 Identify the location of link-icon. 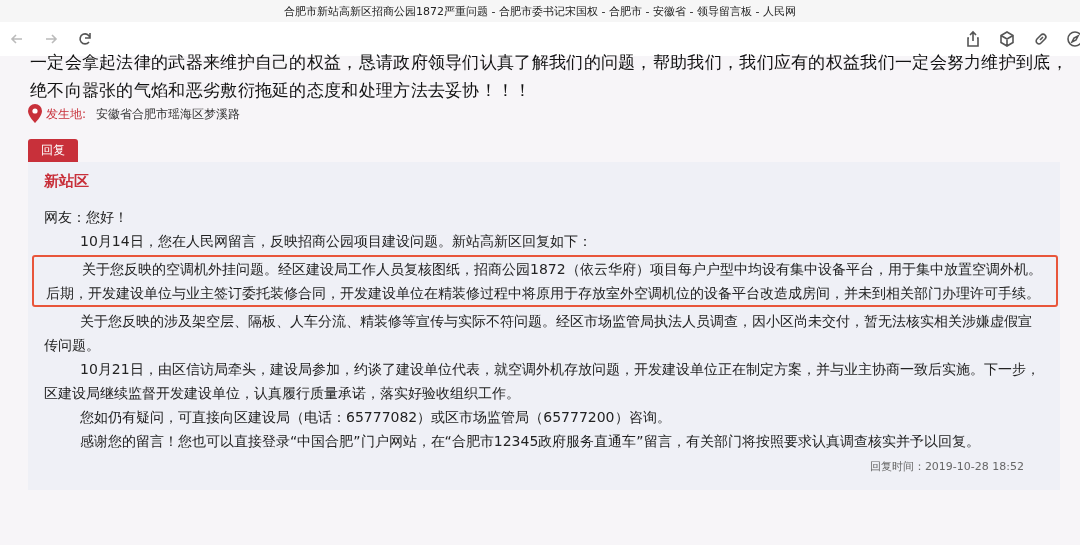
(1041, 39).